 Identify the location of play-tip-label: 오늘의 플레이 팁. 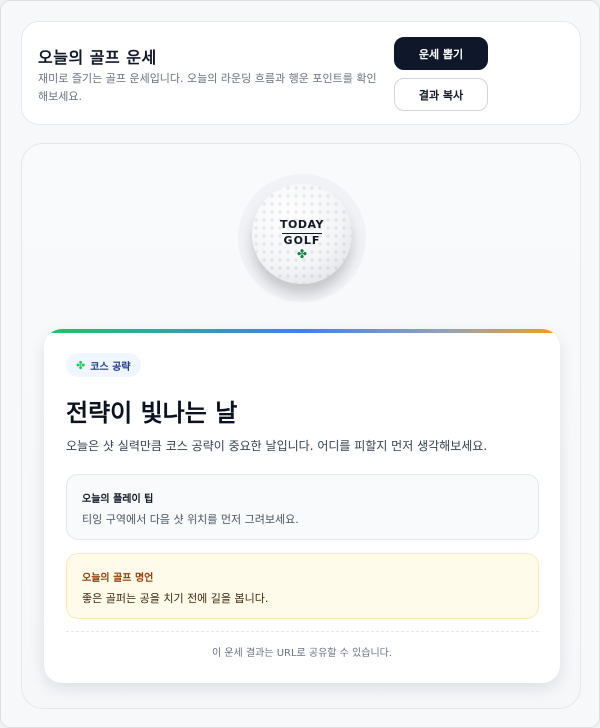
(118, 499).